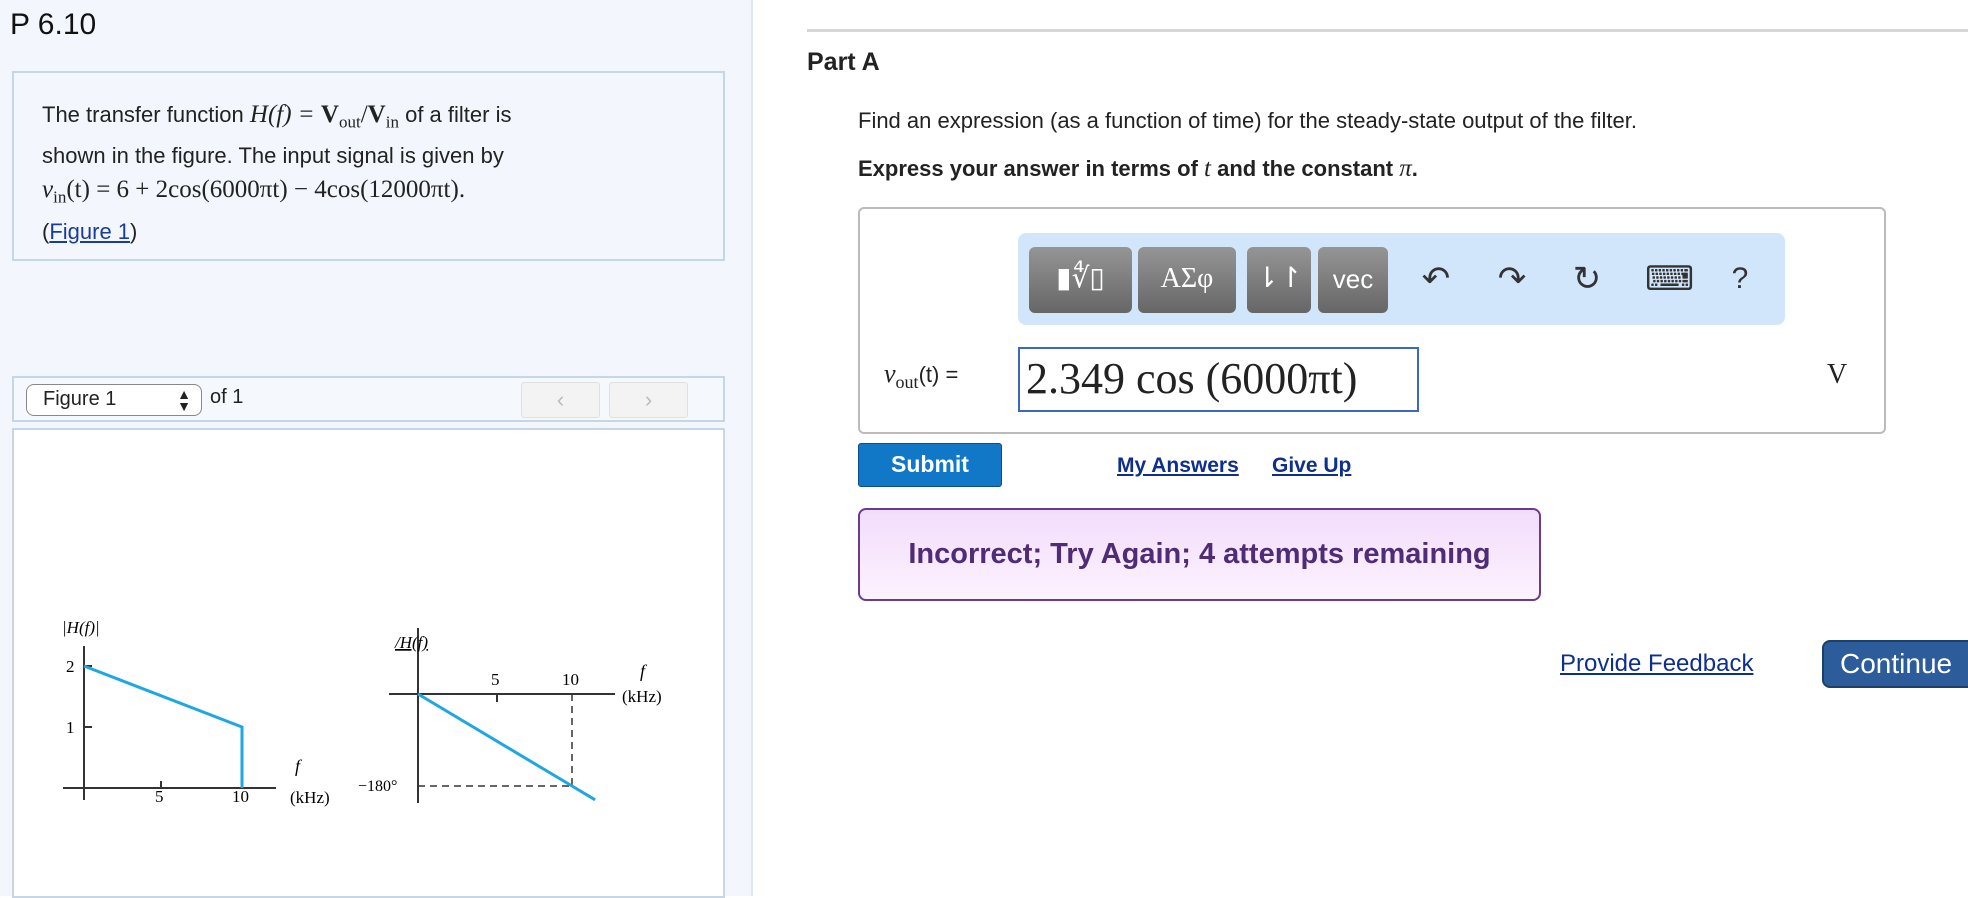 Image resolution: width=1968 pixels, height=898 pixels. What do you see at coordinates (81, 627) in the screenshot?
I see `mag-title: |H(f)|` at bounding box center [81, 627].